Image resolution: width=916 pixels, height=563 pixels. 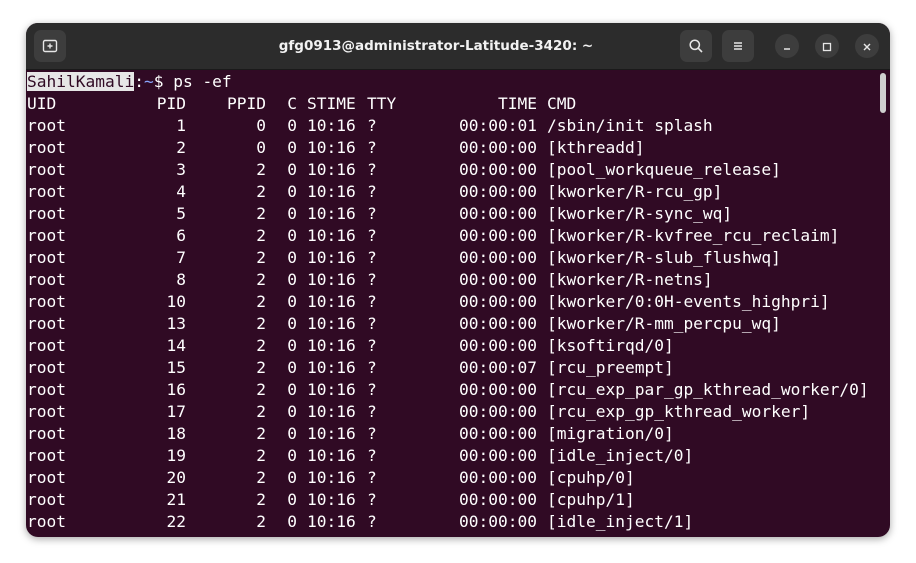 I want to click on table-row: root 20 2 0 10:16? 00:00:00 [cpuhp/0], so click(x=452, y=478).